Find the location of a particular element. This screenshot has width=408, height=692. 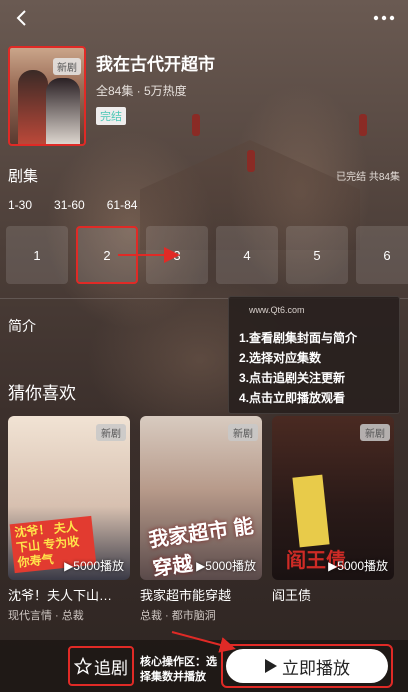

more-button is located at coordinates (384, 18).